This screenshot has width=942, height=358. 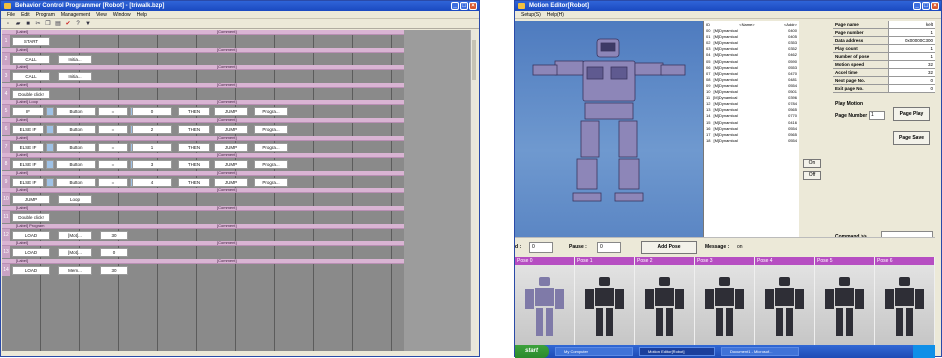 I want to click on pose-thumbnail: Pose 3, so click(x=724, y=301).